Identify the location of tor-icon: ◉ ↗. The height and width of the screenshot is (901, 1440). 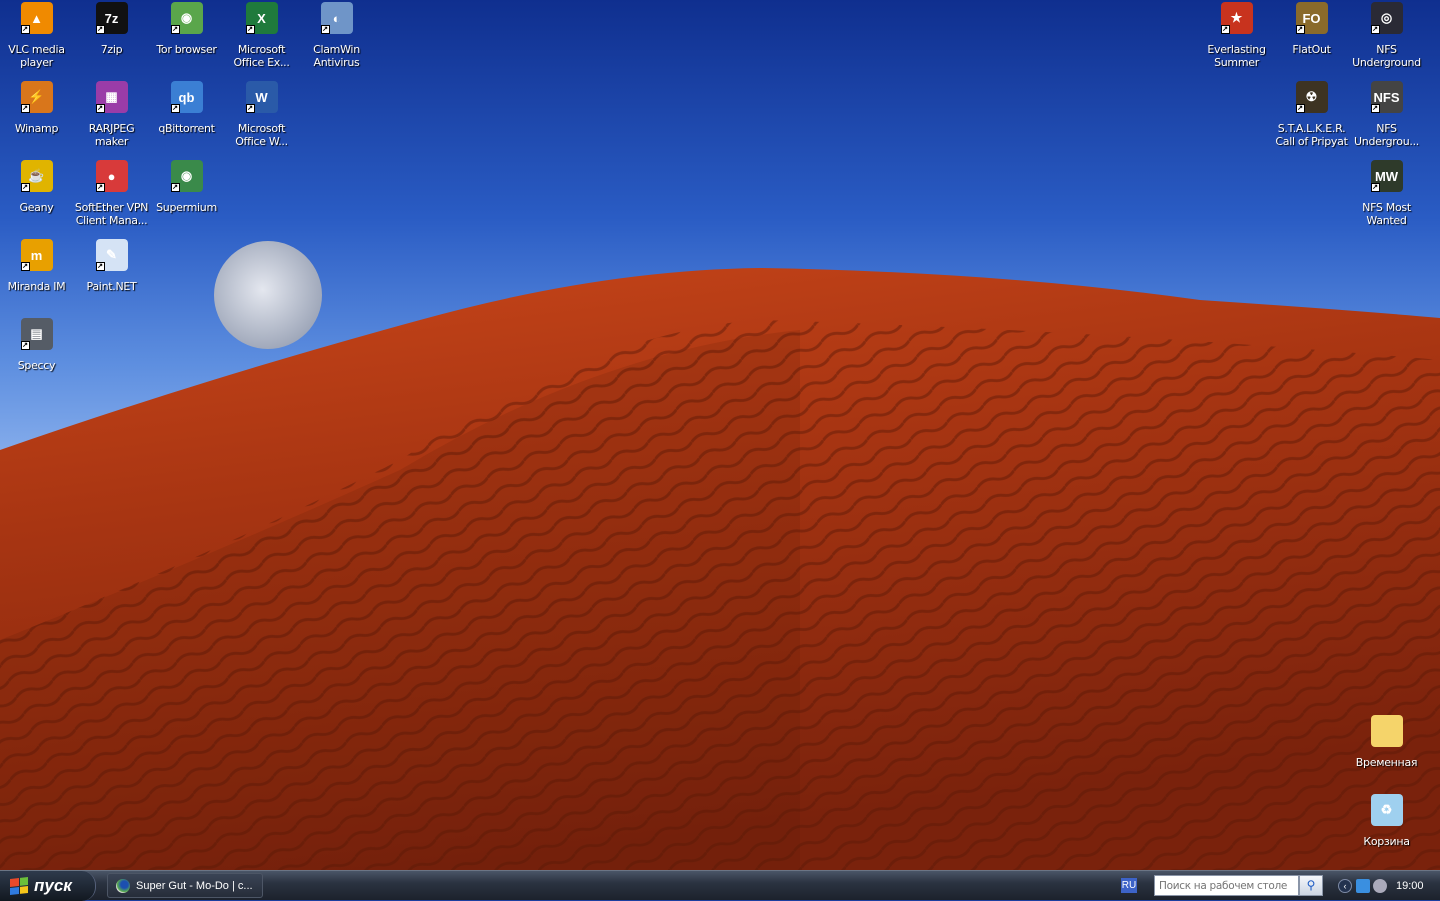
(186, 18).